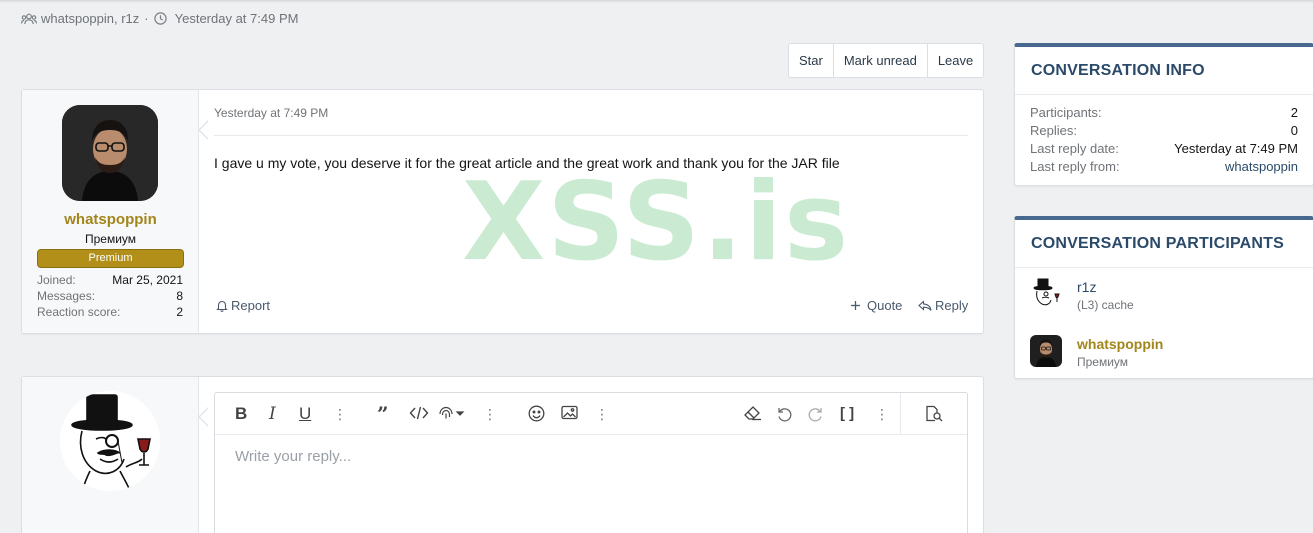  Describe the element at coordinates (656, 222) in the screenshot. I see `watermark: XSS.is` at that location.